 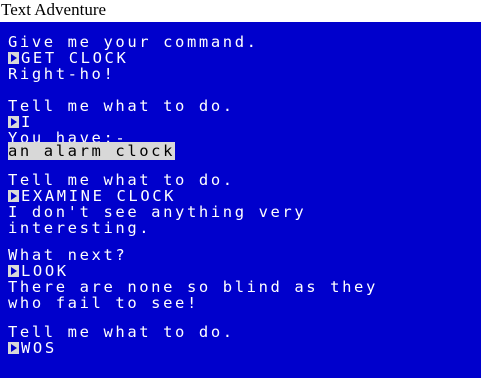 I want to click on game-response-text: I don't see anything very, so click(x=157, y=212).